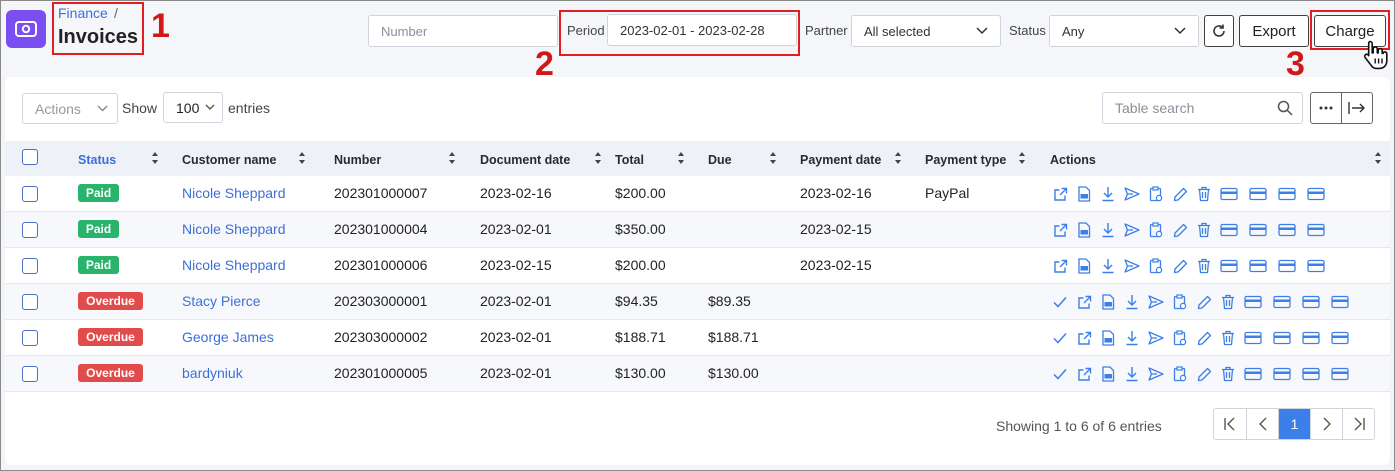 The height and width of the screenshot is (471, 1395). Describe the element at coordinates (525, 160) in the screenshot. I see `column-header-document-date: Document date` at that location.